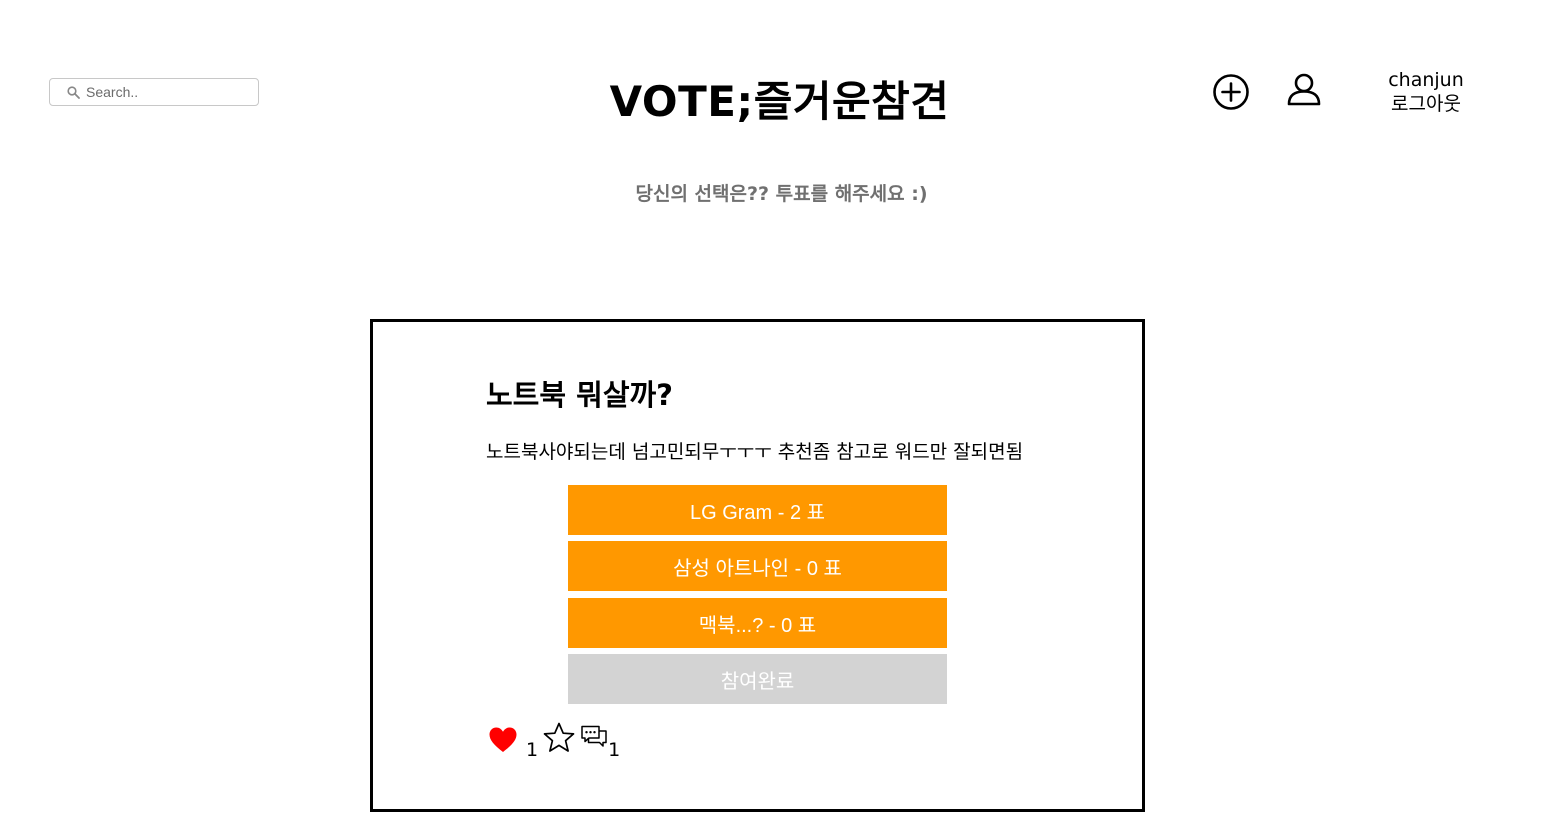  Describe the element at coordinates (755, 452) in the screenshot. I see `poll-description: 노트북사야되는데 넘고민되무ㅜㅜㅜ 추천좀 참고로 워드만 잘되면됨` at that location.